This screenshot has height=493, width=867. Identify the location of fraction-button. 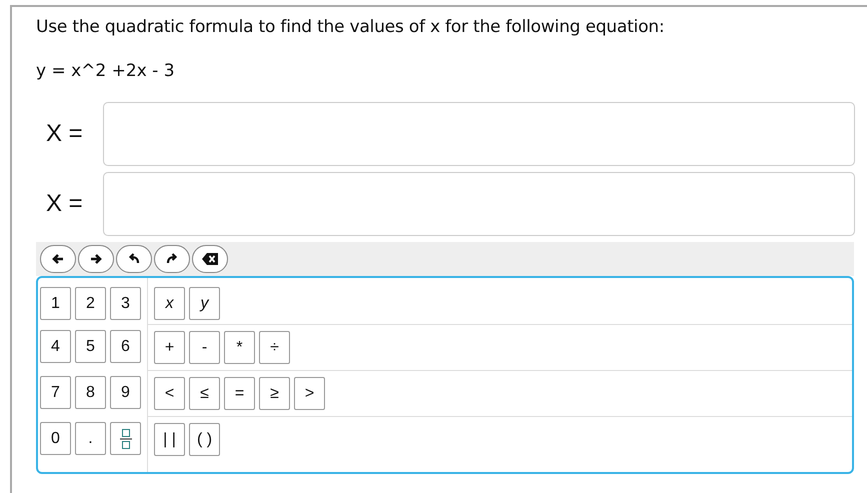
(125, 438).